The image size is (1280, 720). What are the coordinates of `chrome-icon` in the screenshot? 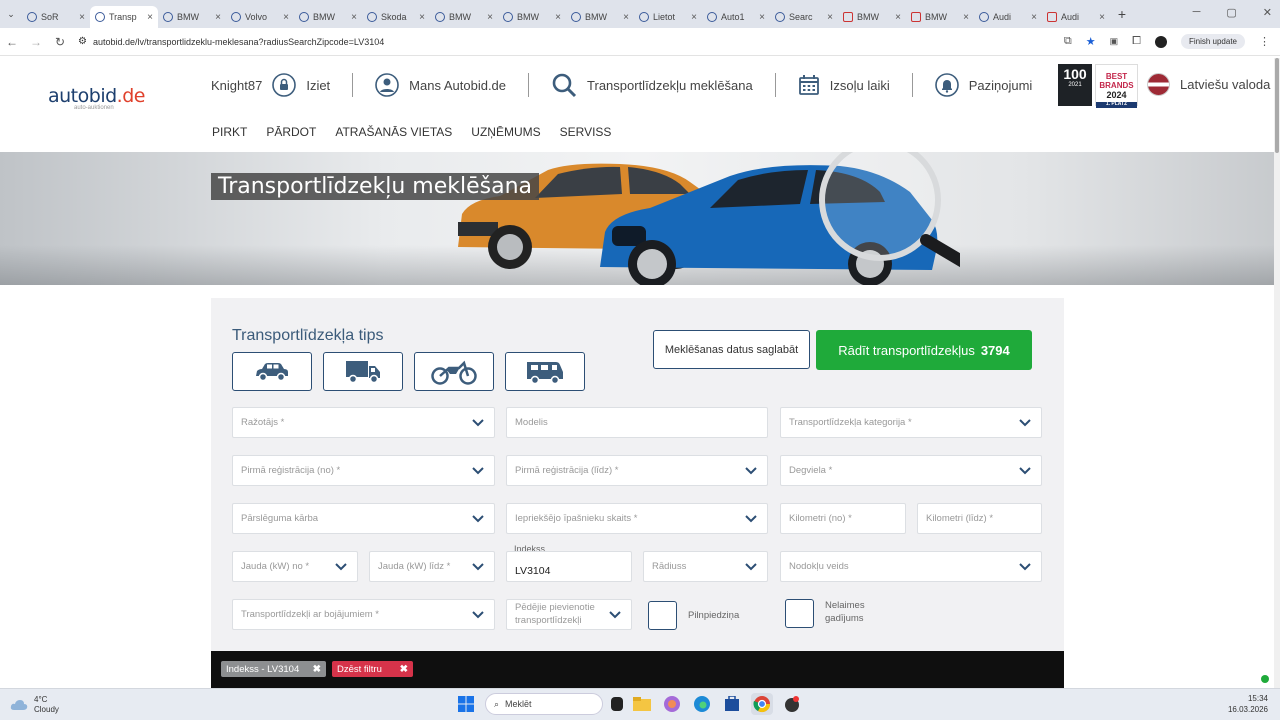 It's located at (762, 704).